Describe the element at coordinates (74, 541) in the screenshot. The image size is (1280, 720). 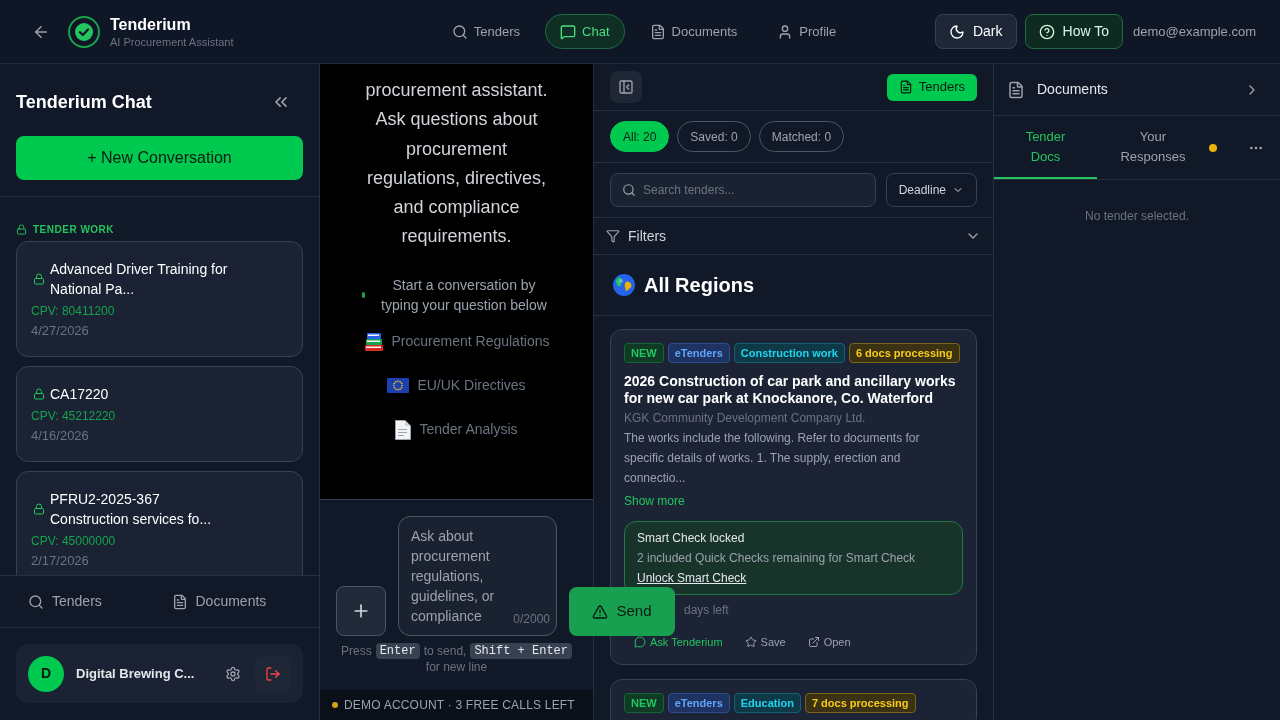
I see `cpv-code: CPV: 45000000` at that location.